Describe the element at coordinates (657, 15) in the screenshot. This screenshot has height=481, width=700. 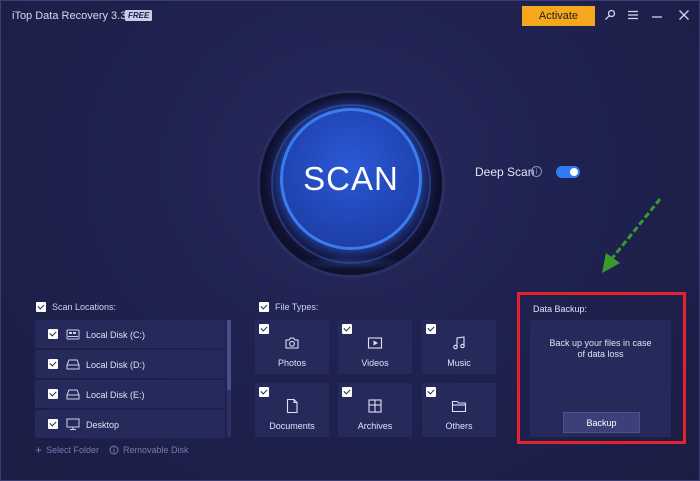
I see `minimize-icon` at that location.